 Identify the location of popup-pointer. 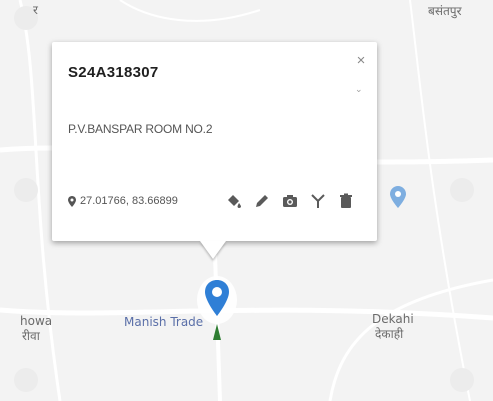
(213, 250).